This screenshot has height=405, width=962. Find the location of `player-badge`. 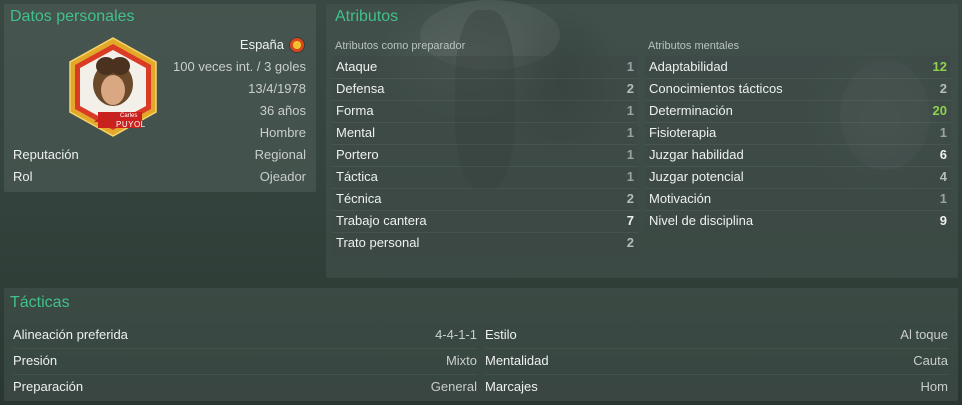

player-badge is located at coordinates (113, 88).